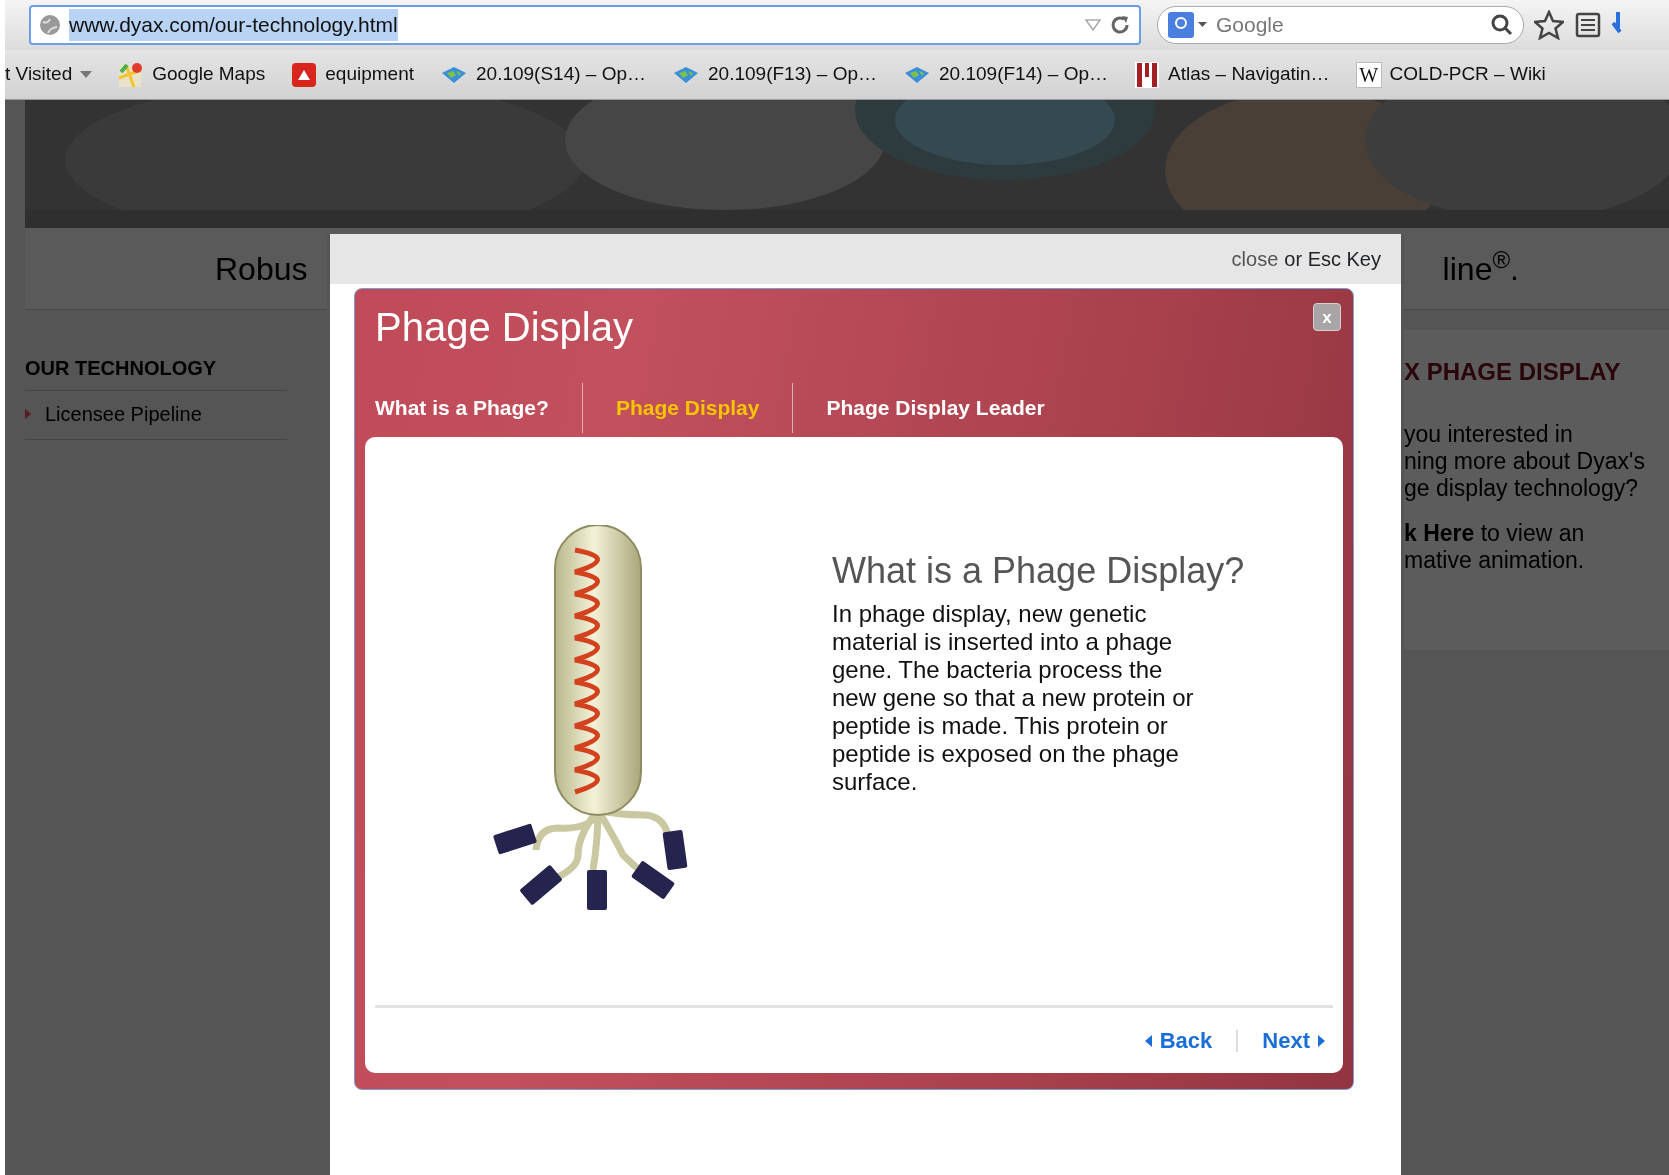 The image size is (1669, 1175). Describe the element at coordinates (1332, 259) in the screenshot. I see `close-hint: or Esc Key` at that location.